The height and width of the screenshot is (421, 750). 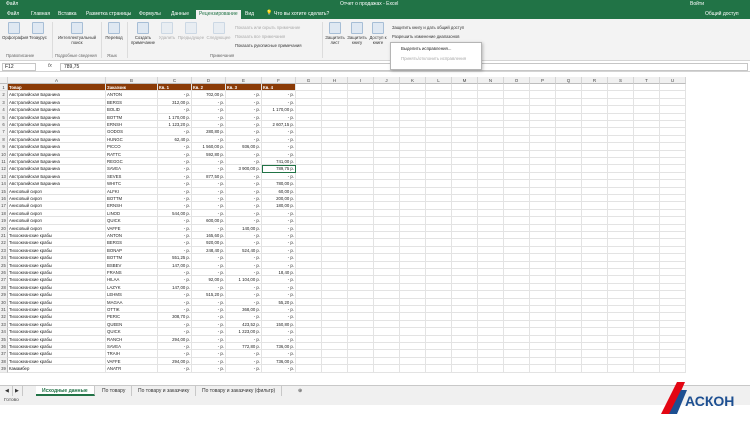 What do you see at coordinates (143, 33) in the screenshot?
I see `new-comment-button: Создать примечание` at bounding box center [143, 33].